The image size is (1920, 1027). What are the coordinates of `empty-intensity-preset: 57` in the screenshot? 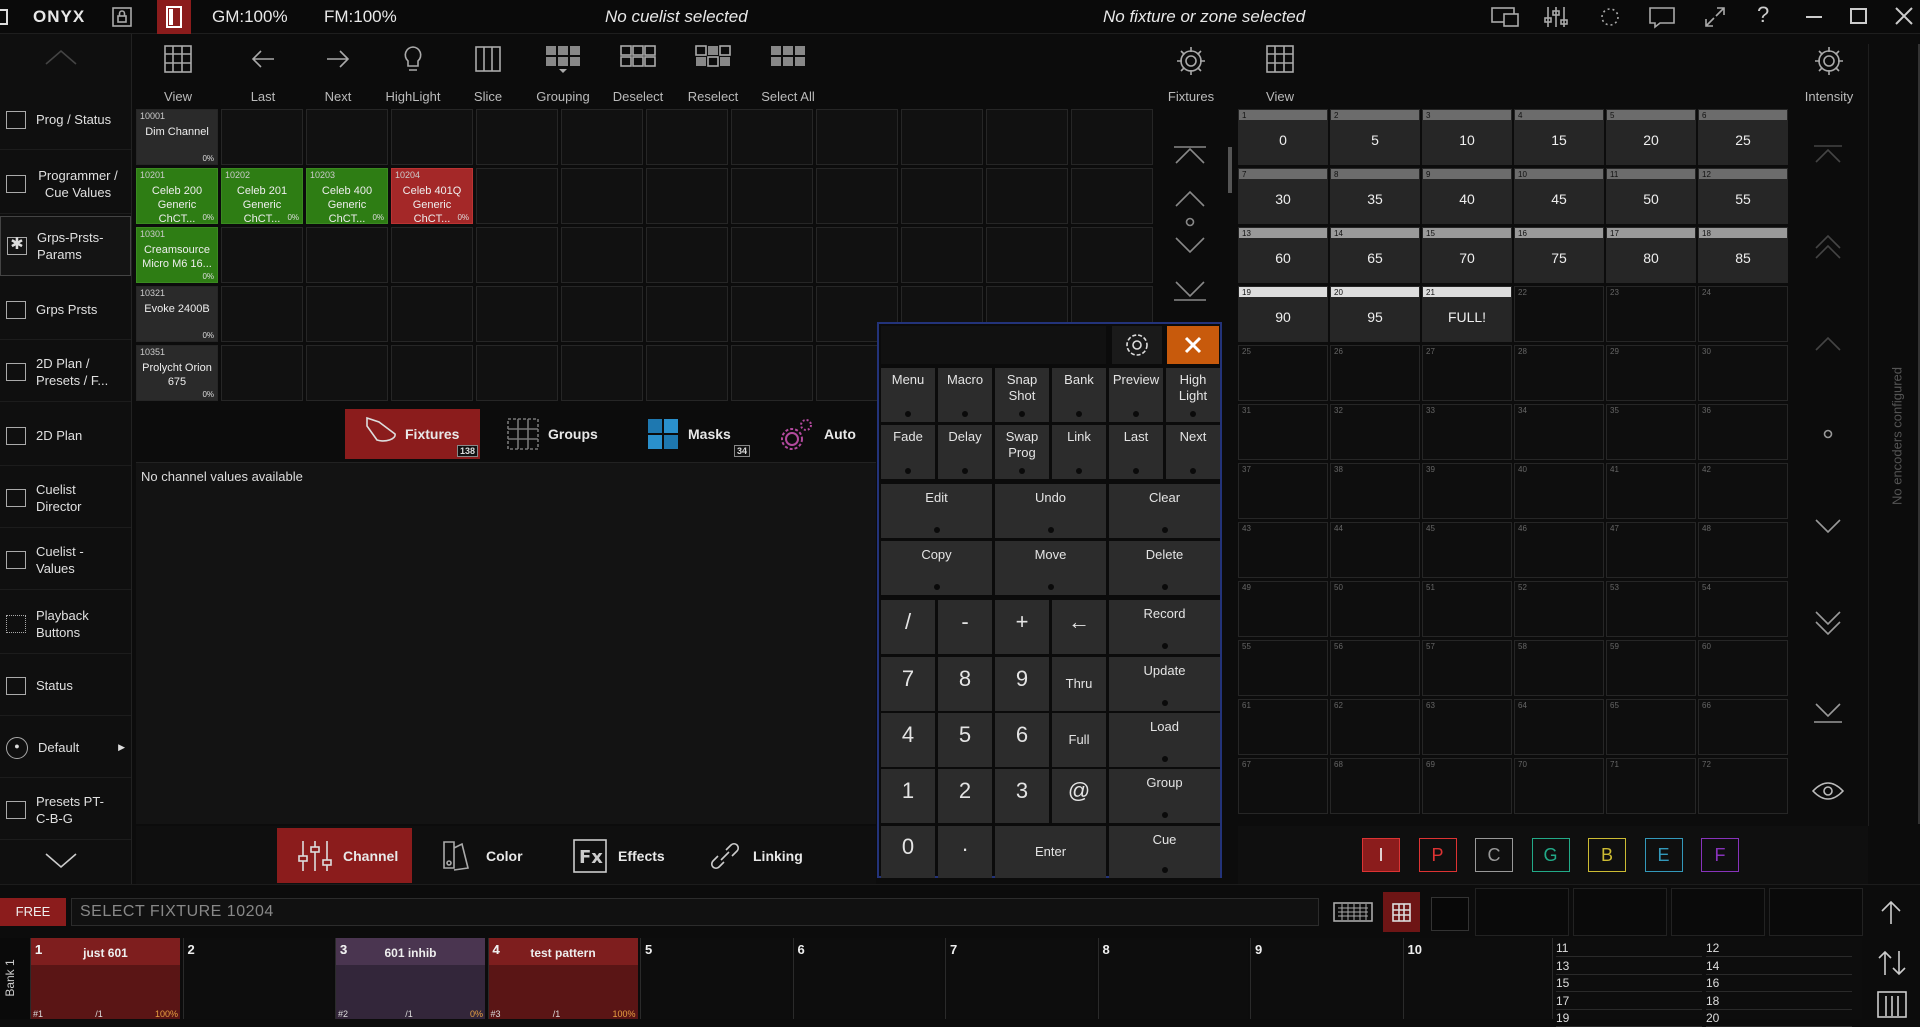 It's located at (1467, 668).